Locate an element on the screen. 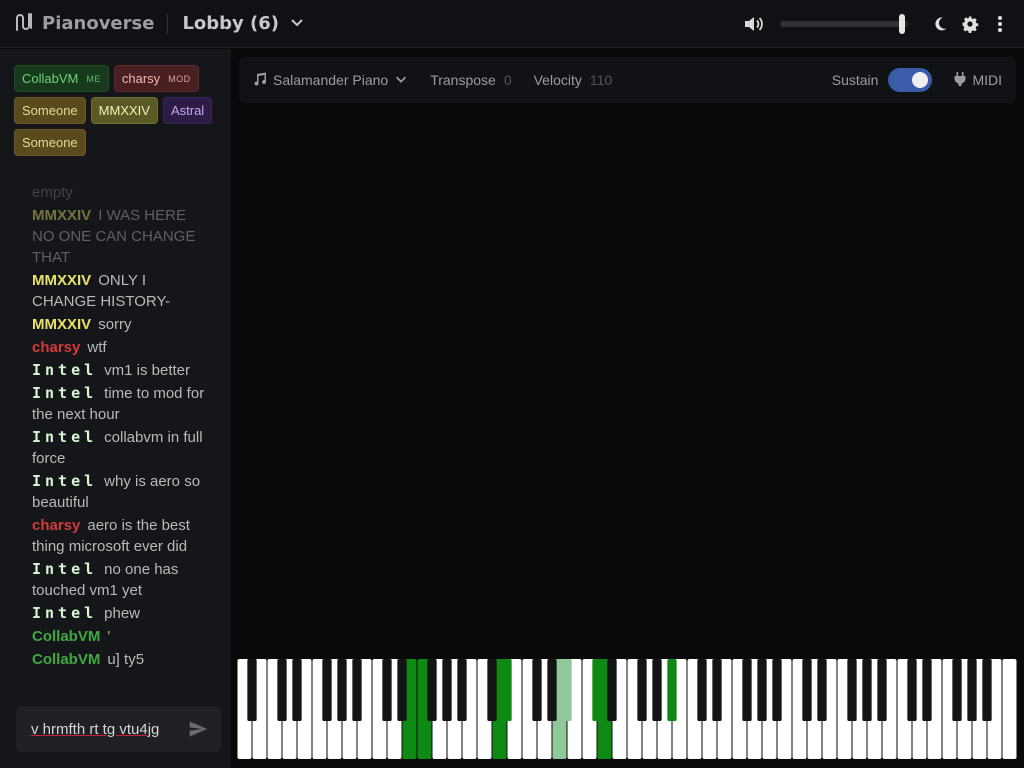  user-chip: Astral is located at coordinates (187, 110).